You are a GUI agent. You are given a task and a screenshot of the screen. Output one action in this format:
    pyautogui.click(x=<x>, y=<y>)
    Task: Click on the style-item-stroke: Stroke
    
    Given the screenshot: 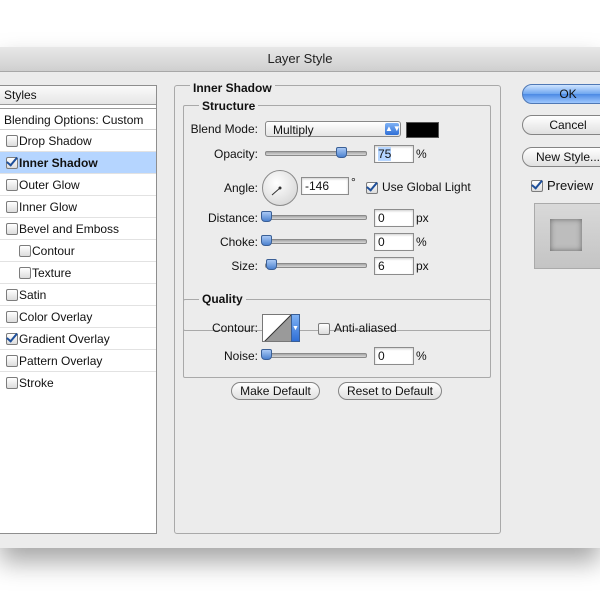 What is the action you would take?
    pyautogui.click(x=78, y=383)
    